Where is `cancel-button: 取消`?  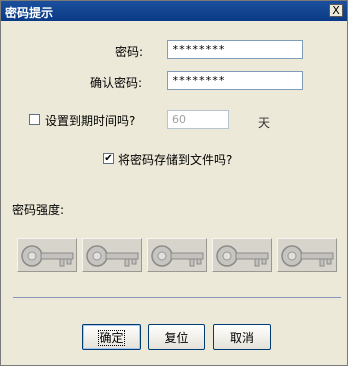
cancel-button: 取消 is located at coordinates (242, 337).